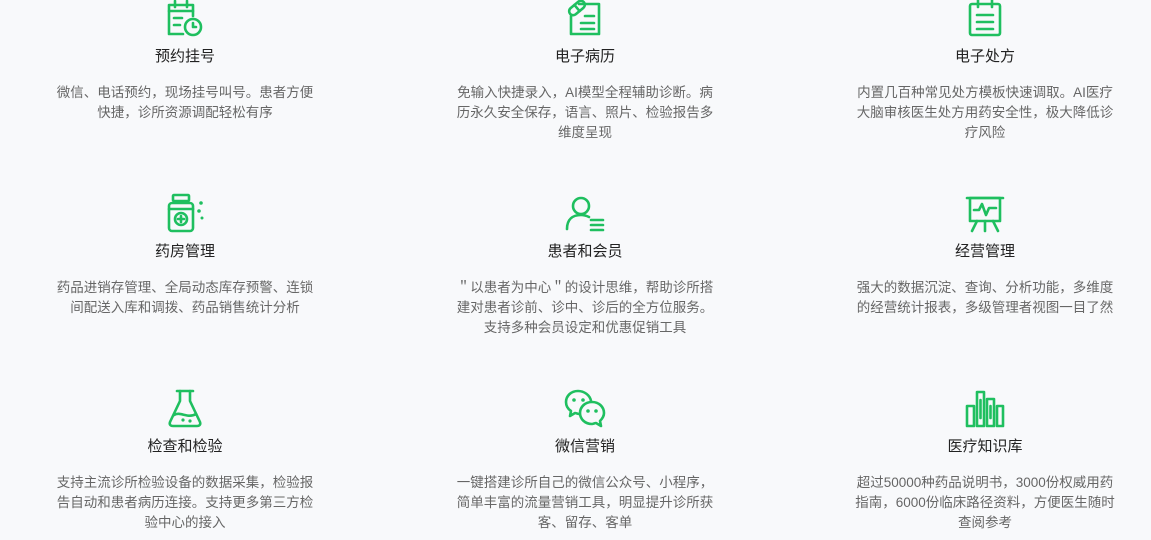 Image resolution: width=1151 pixels, height=540 pixels. Describe the element at coordinates (585, 20) in the screenshot. I see `medical-record-icon` at that location.